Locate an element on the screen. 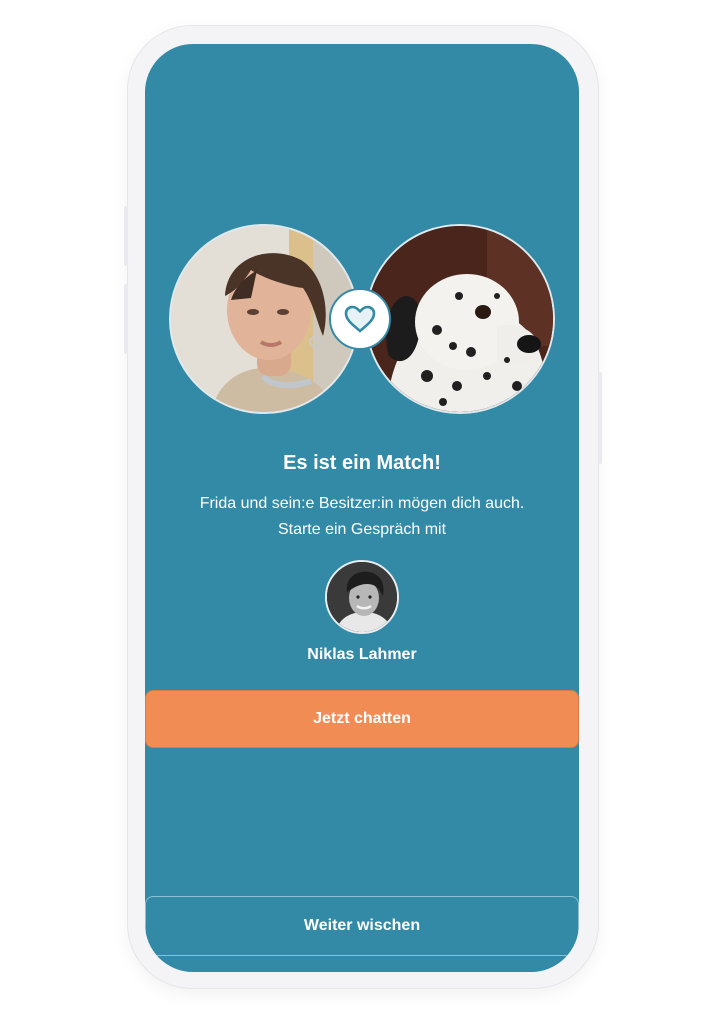  owner-name: Niklas Lahmer is located at coordinates (362, 654).